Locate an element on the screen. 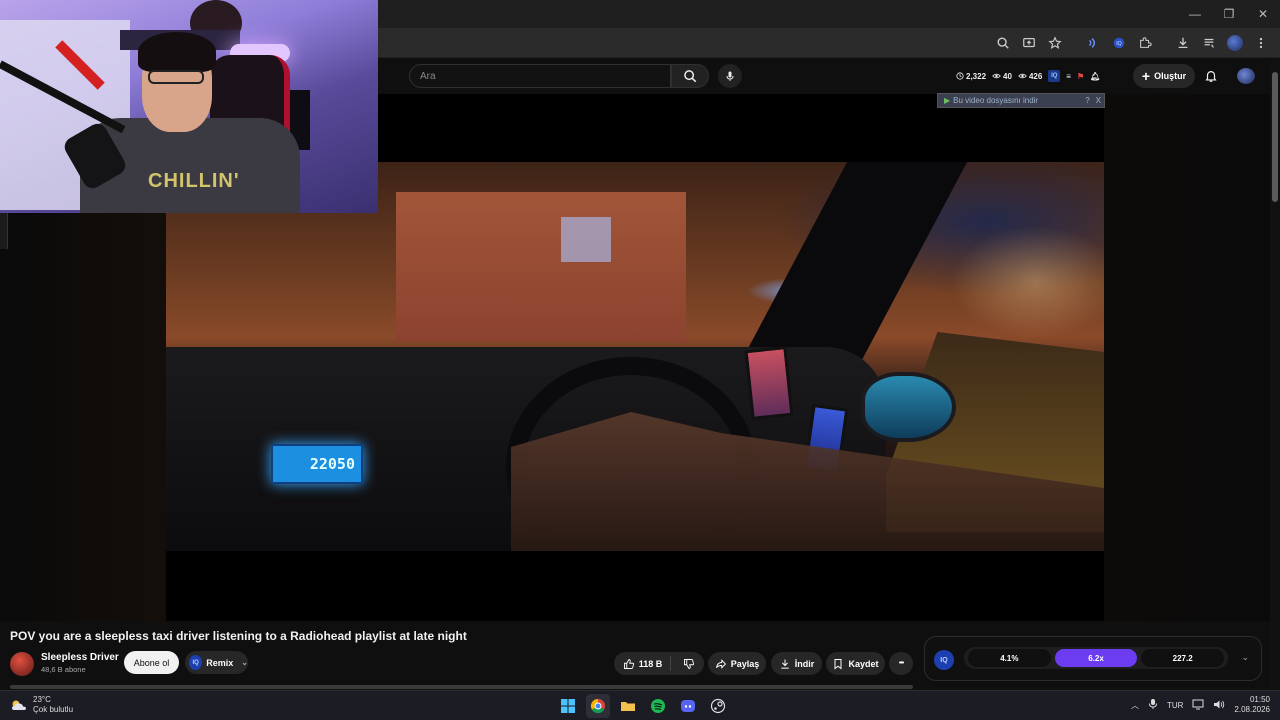 This screenshot has height=720, width=1280. display-icon is located at coordinates (1198, 705).